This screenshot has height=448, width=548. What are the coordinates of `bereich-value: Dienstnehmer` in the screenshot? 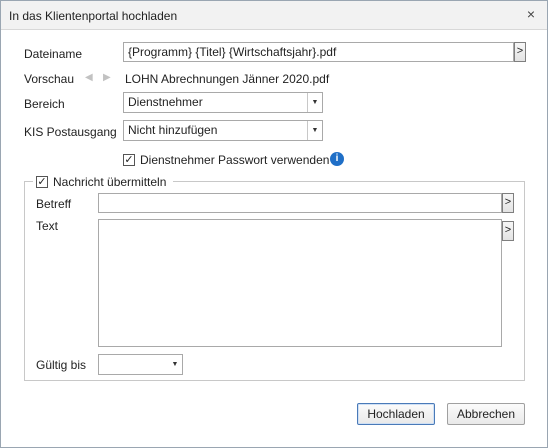 It's located at (165, 102).